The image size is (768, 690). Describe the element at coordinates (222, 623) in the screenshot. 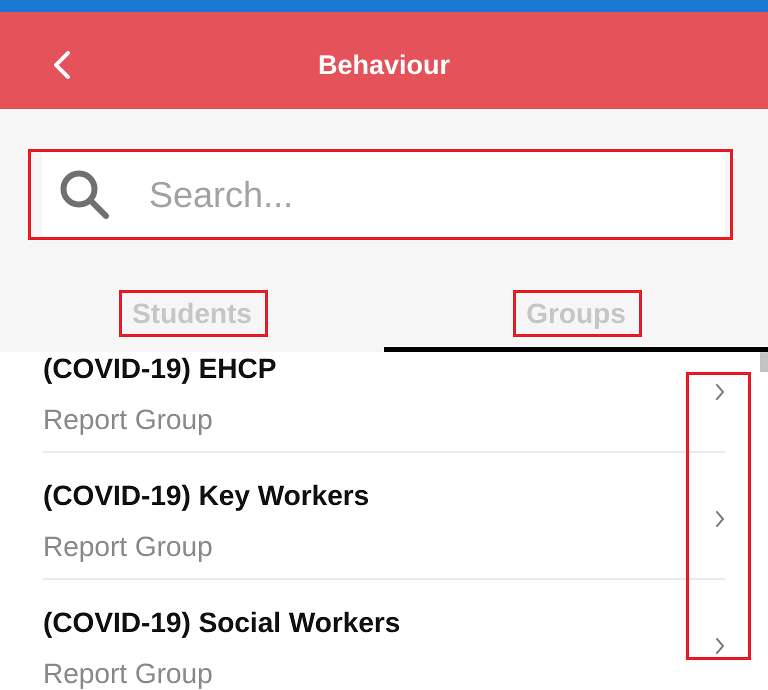

I see `group-title: (COVID-19) Social Workers` at that location.